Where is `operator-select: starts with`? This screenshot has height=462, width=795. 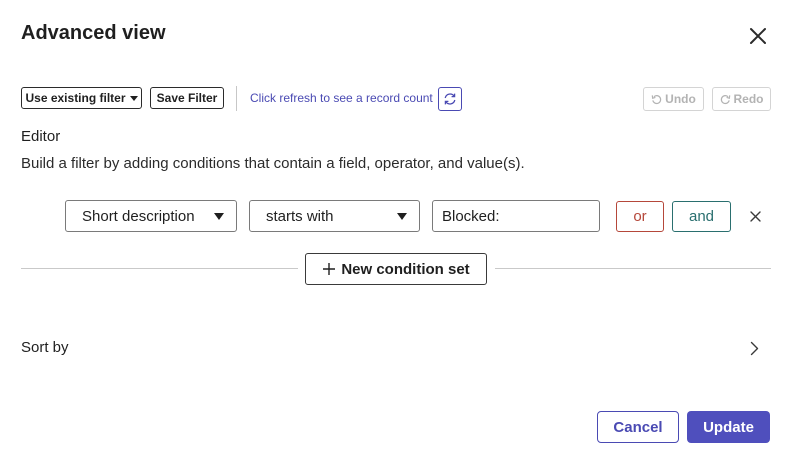 operator-select: starts with is located at coordinates (334, 216).